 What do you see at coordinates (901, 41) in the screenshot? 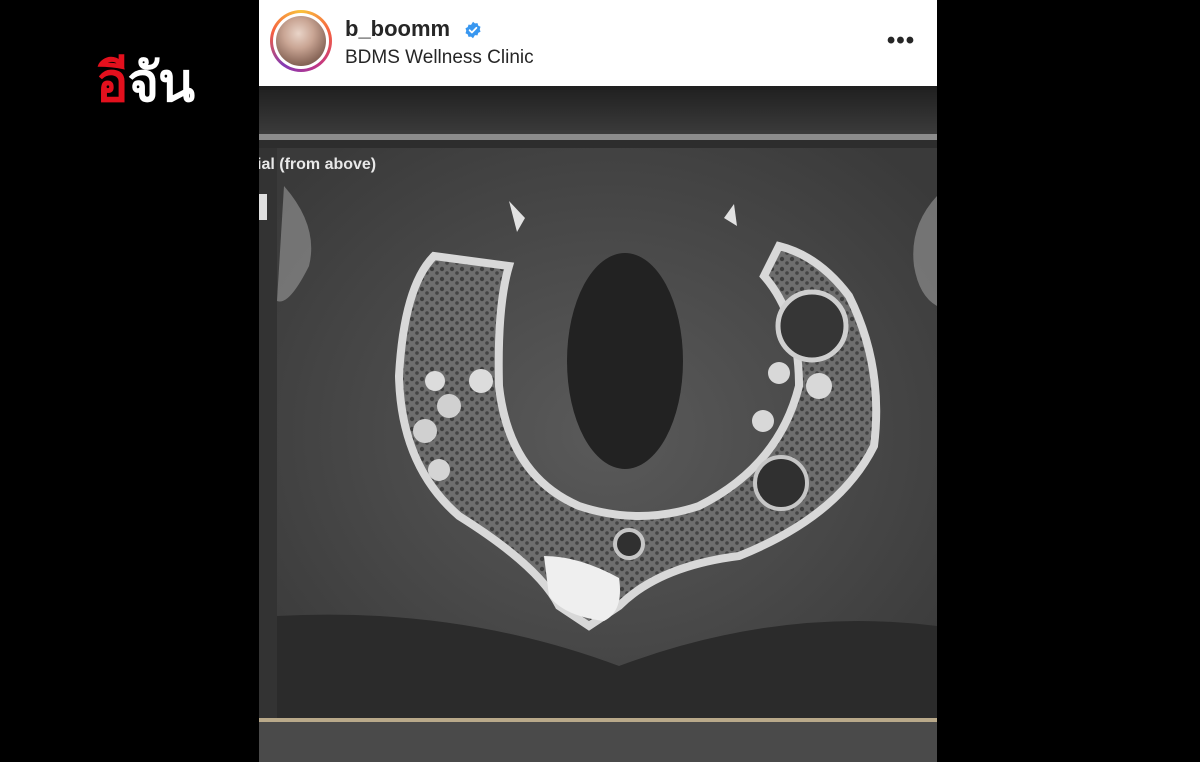
I see `more-options-icon: •••` at bounding box center [901, 41].